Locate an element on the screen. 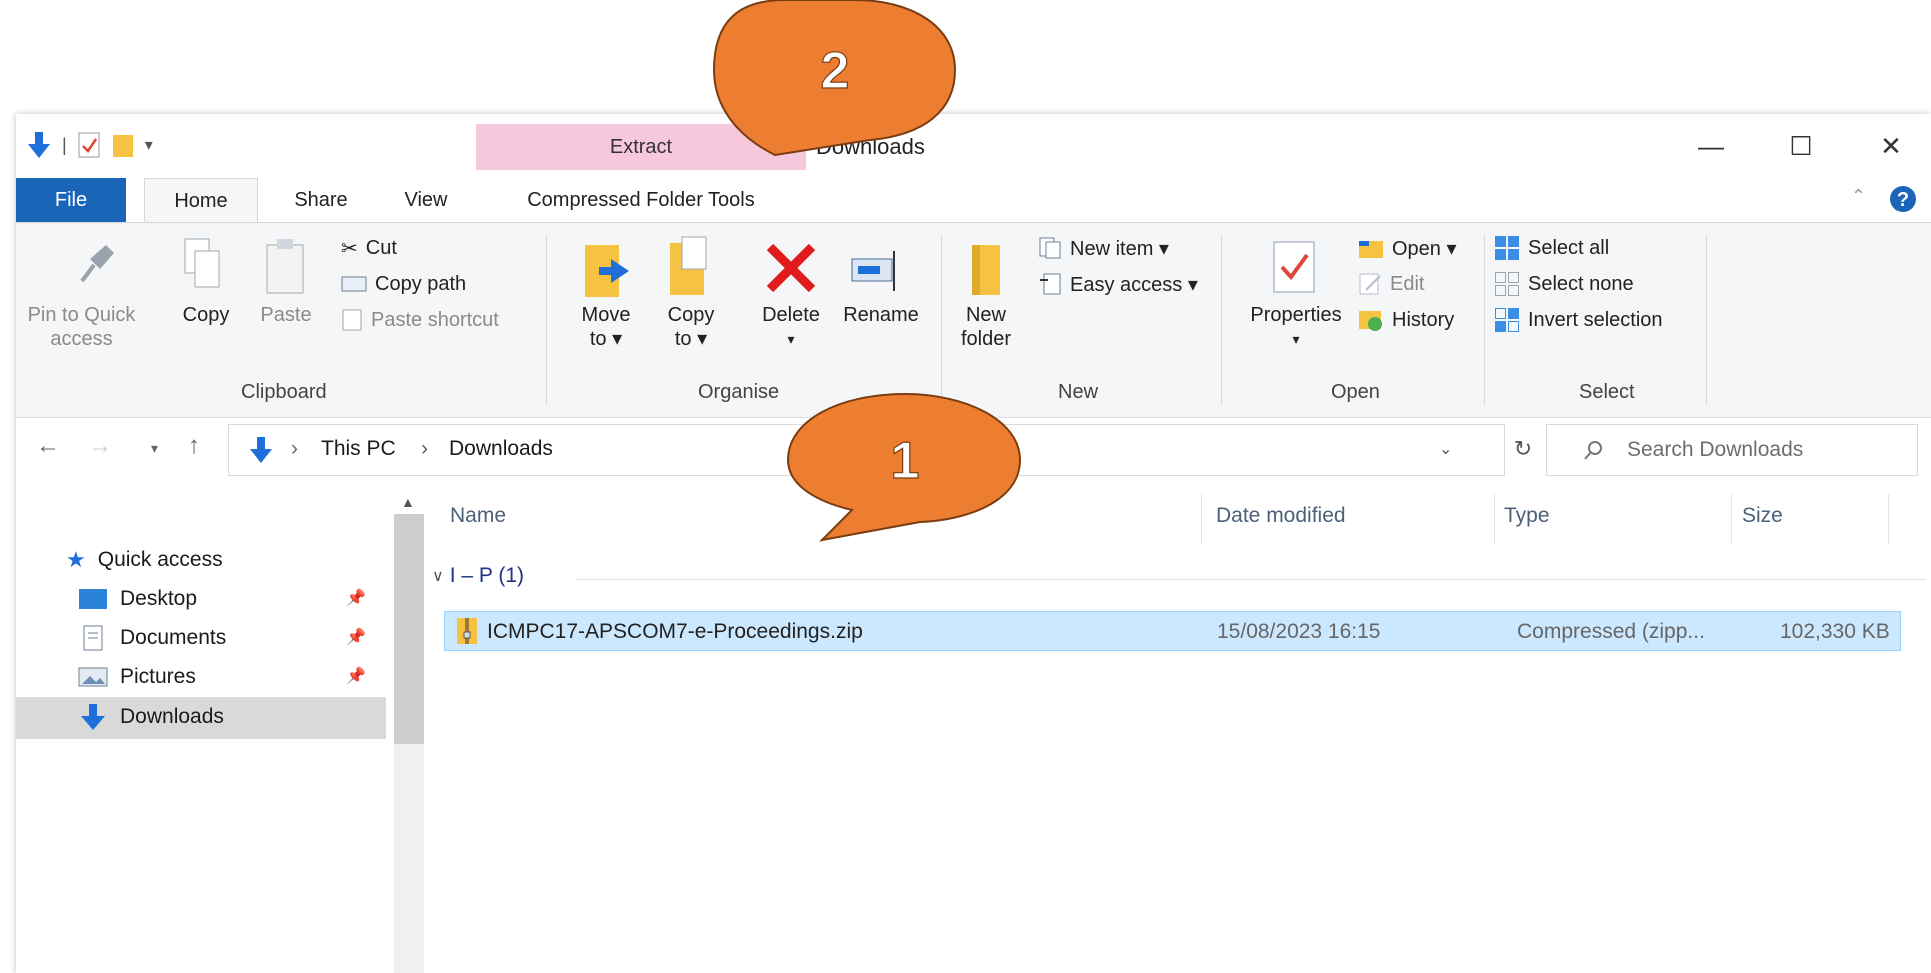 This screenshot has width=1931, height=973. nav-label: Pictures is located at coordinates (158, 676).